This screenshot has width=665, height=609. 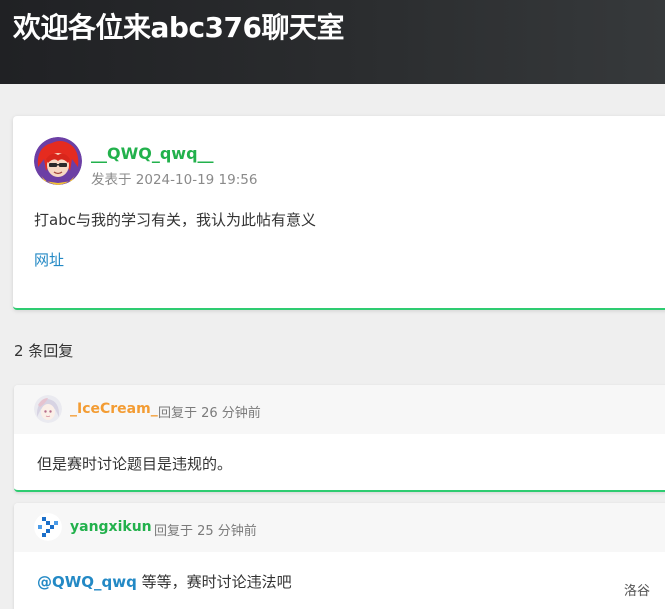 I want to click on reply-content: 但是赛时讨论题目是违规的。, so click(x=135, y=464).